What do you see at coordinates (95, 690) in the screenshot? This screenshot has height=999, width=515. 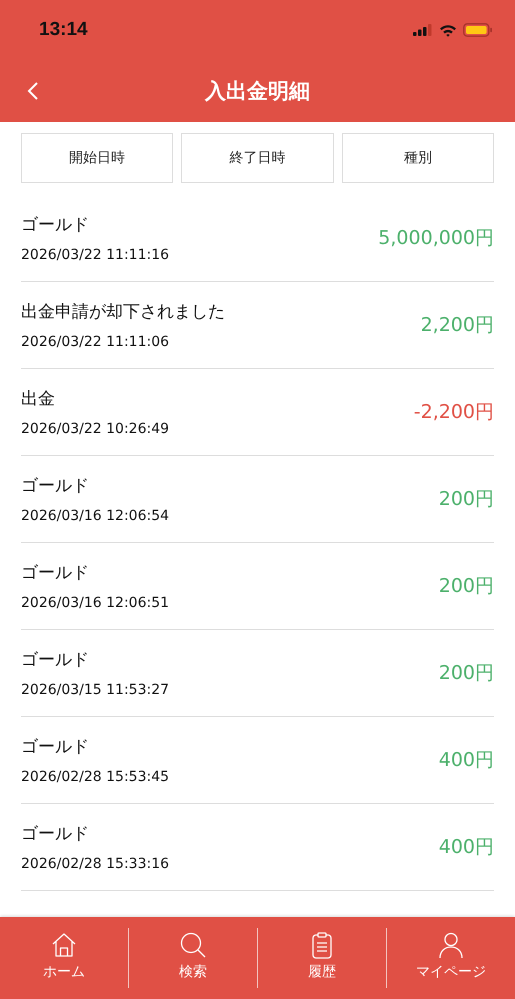 I see `transaction-date: 2026/03/15 11:53:27` at bounding box center [95, 690].